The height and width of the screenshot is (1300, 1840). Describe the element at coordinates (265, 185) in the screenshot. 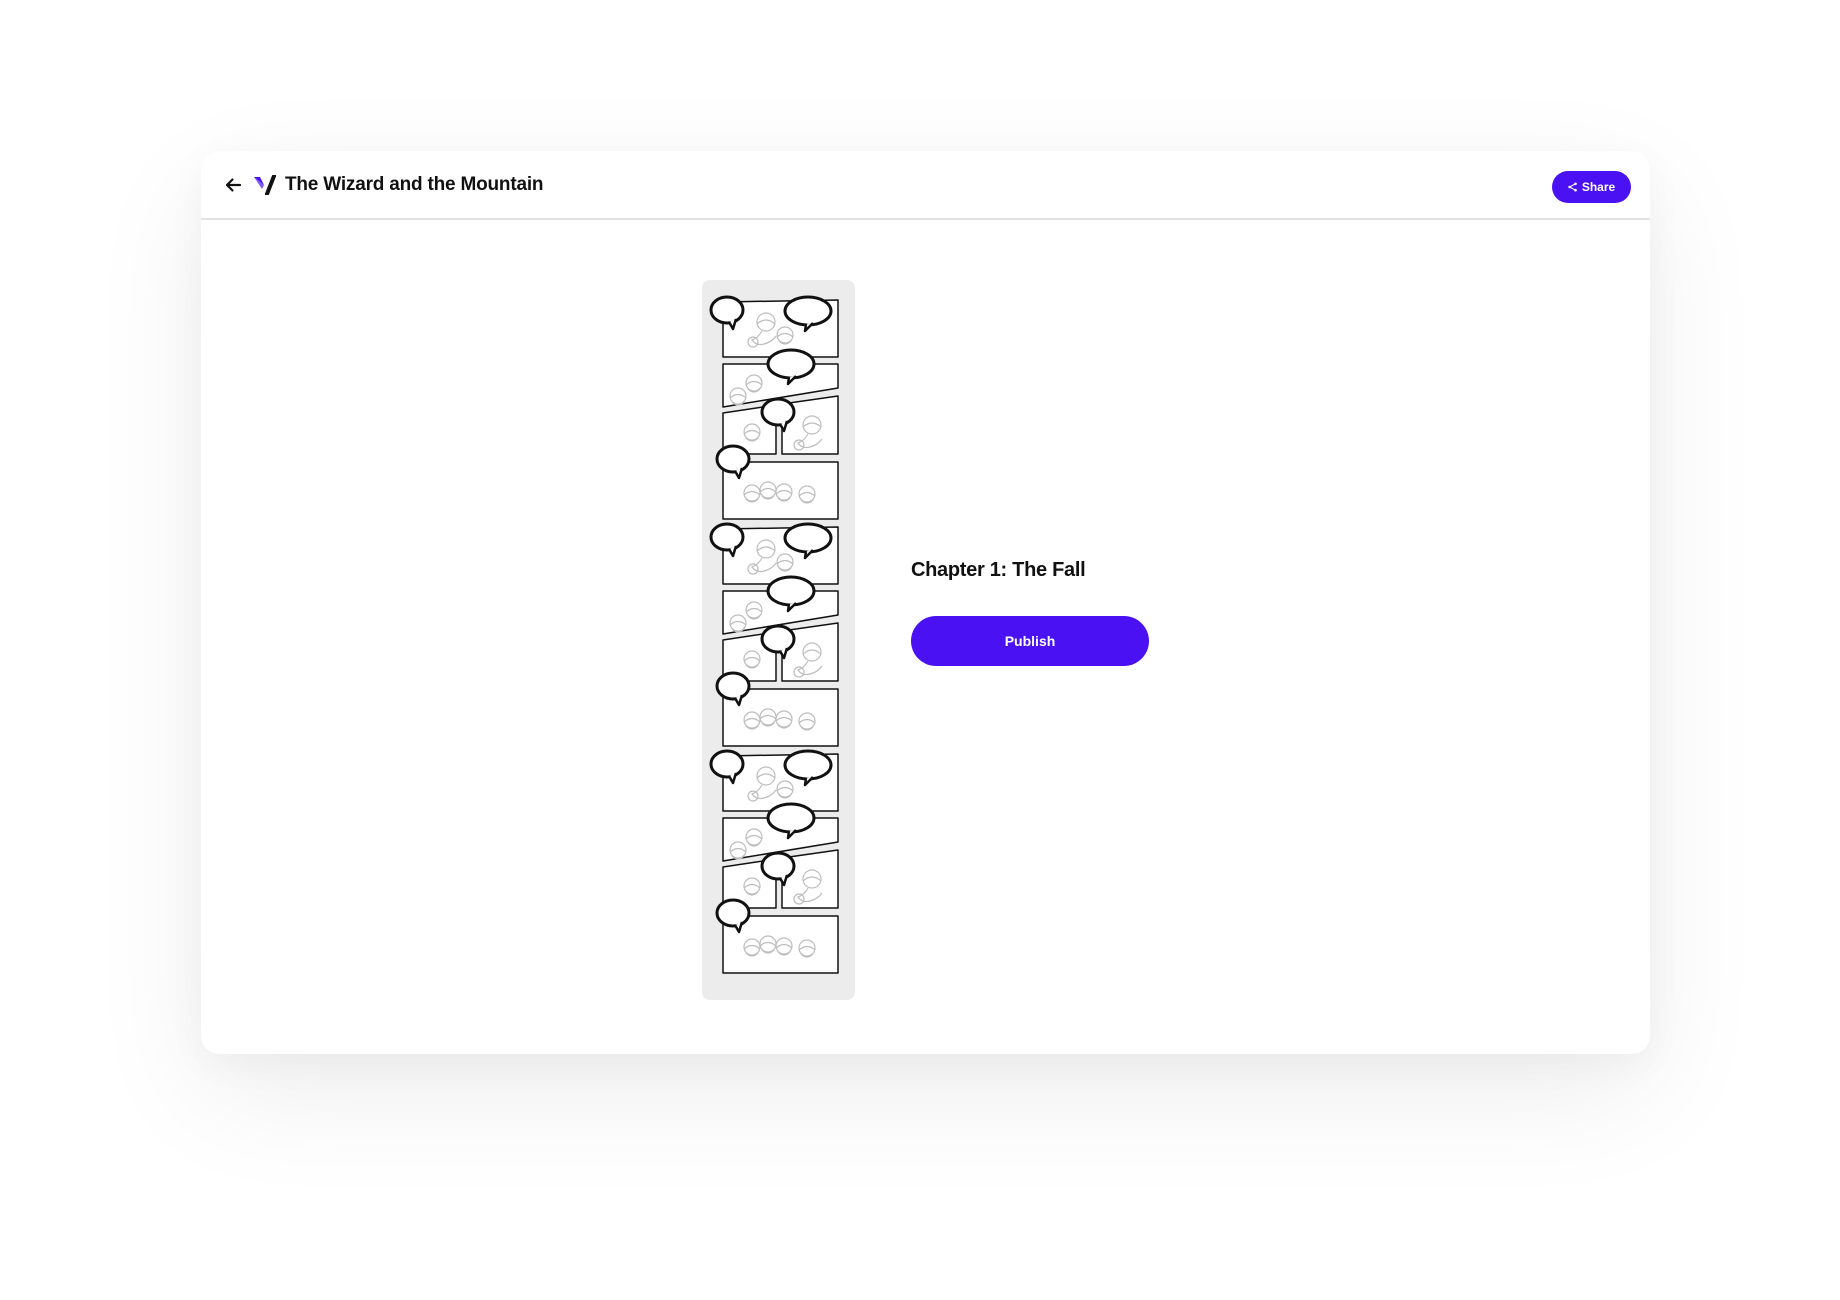

I see `brand-logo-icon` at that location.